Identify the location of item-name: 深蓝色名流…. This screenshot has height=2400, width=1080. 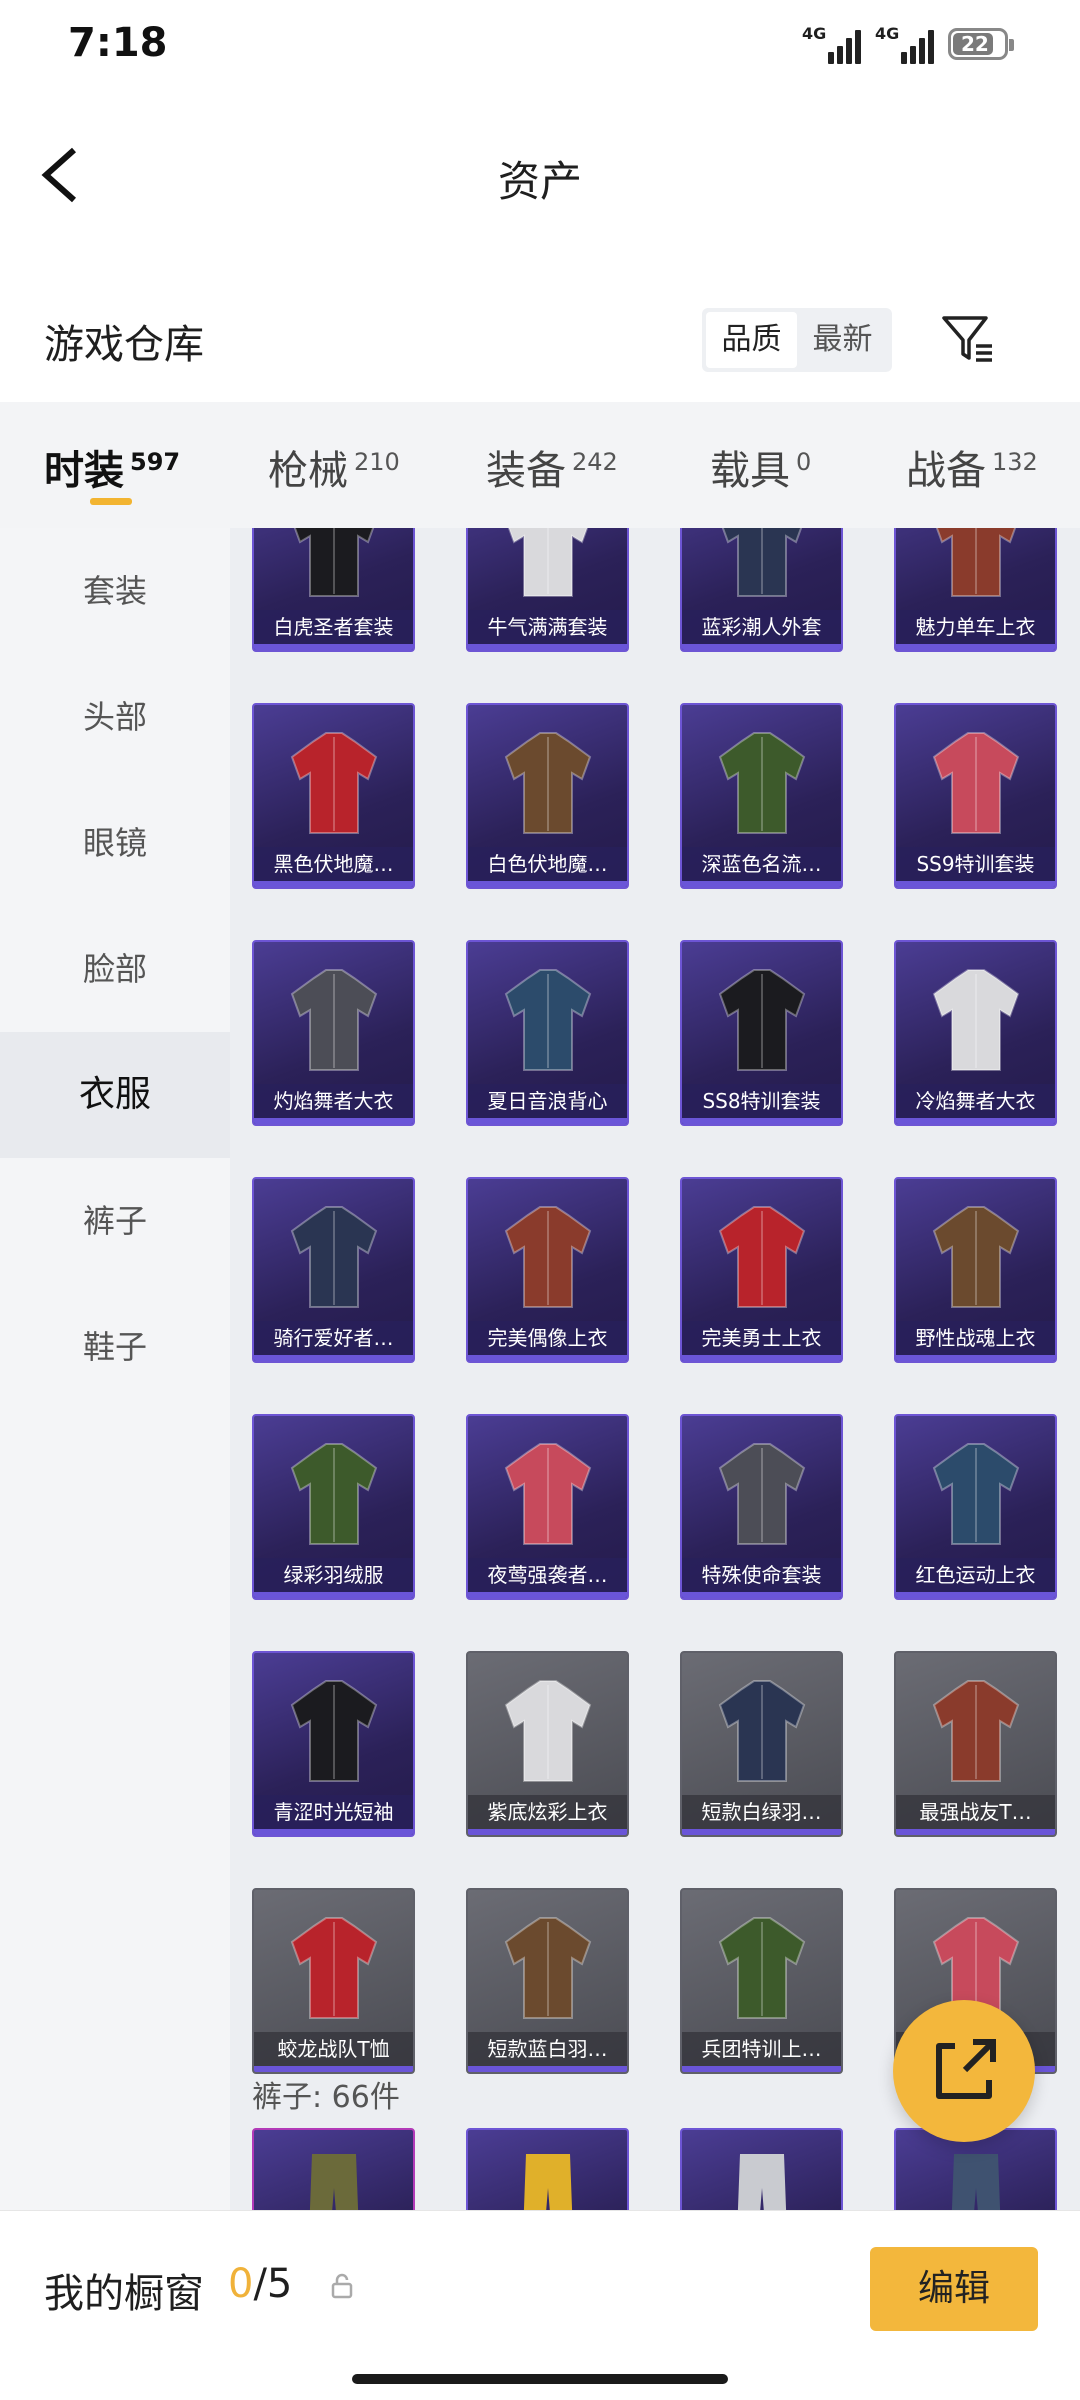
(761, 864).